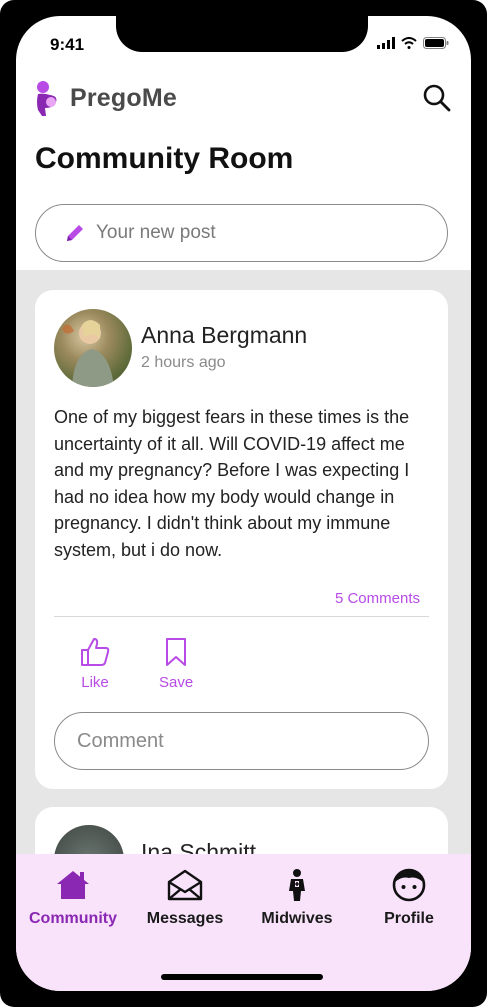  I want to click on author-photo, so click(88, 353).